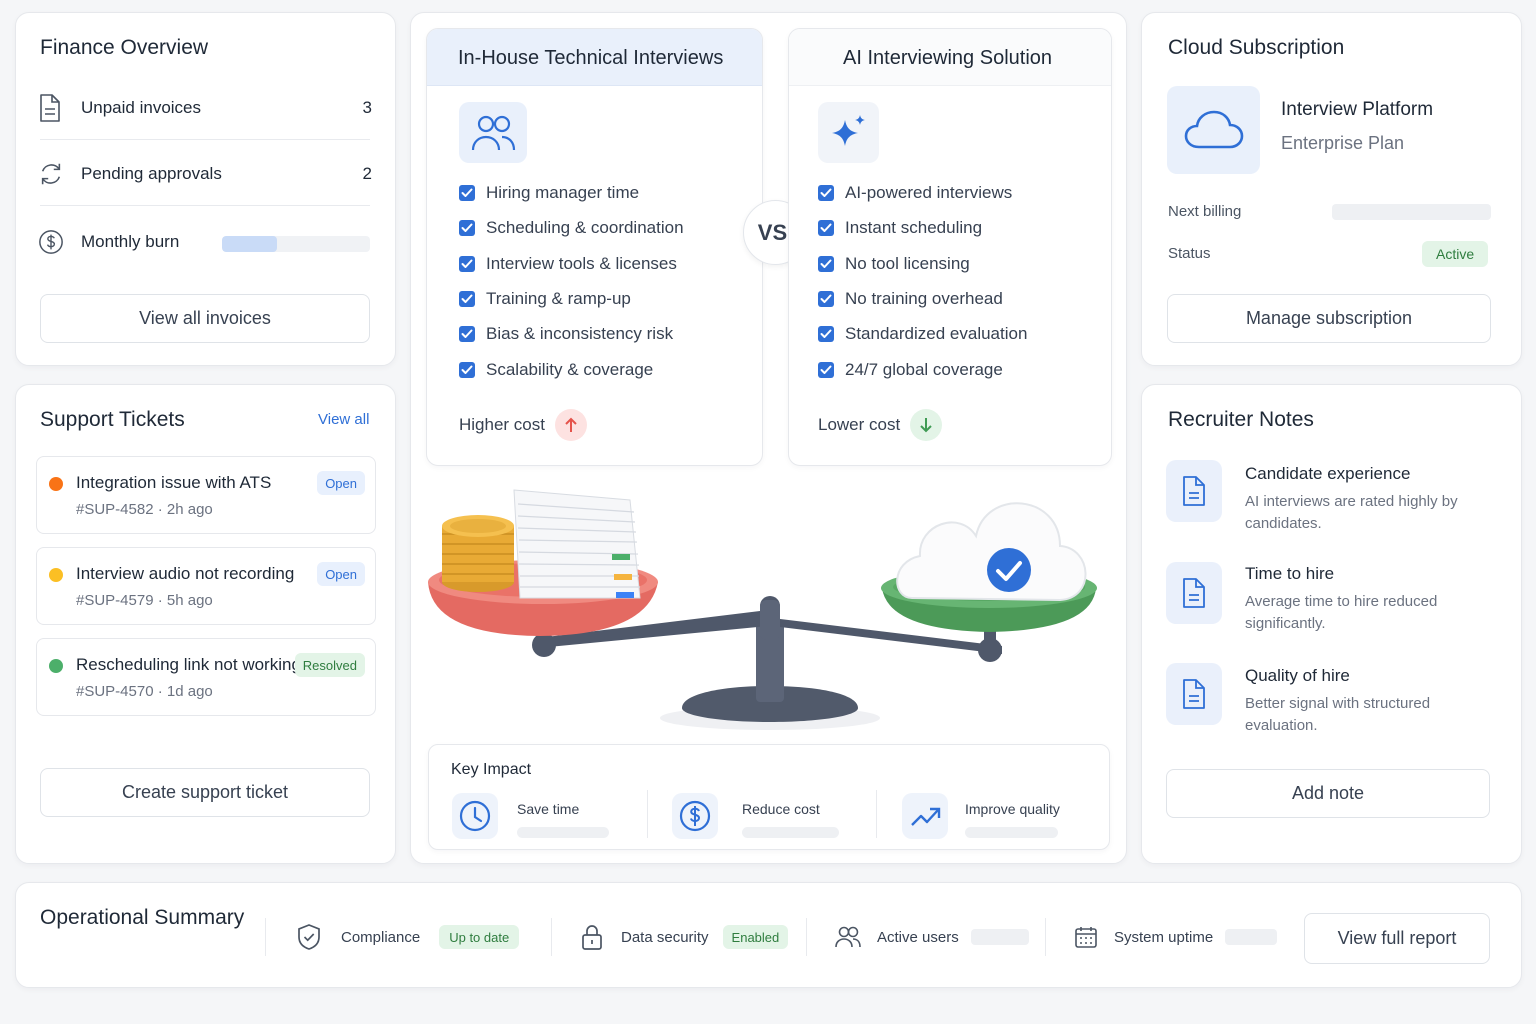 Image resolution: width=1536 pixels, height=1024 pixels. I want to click on improve-quality-label: Improve quality, so click(1012, 809).